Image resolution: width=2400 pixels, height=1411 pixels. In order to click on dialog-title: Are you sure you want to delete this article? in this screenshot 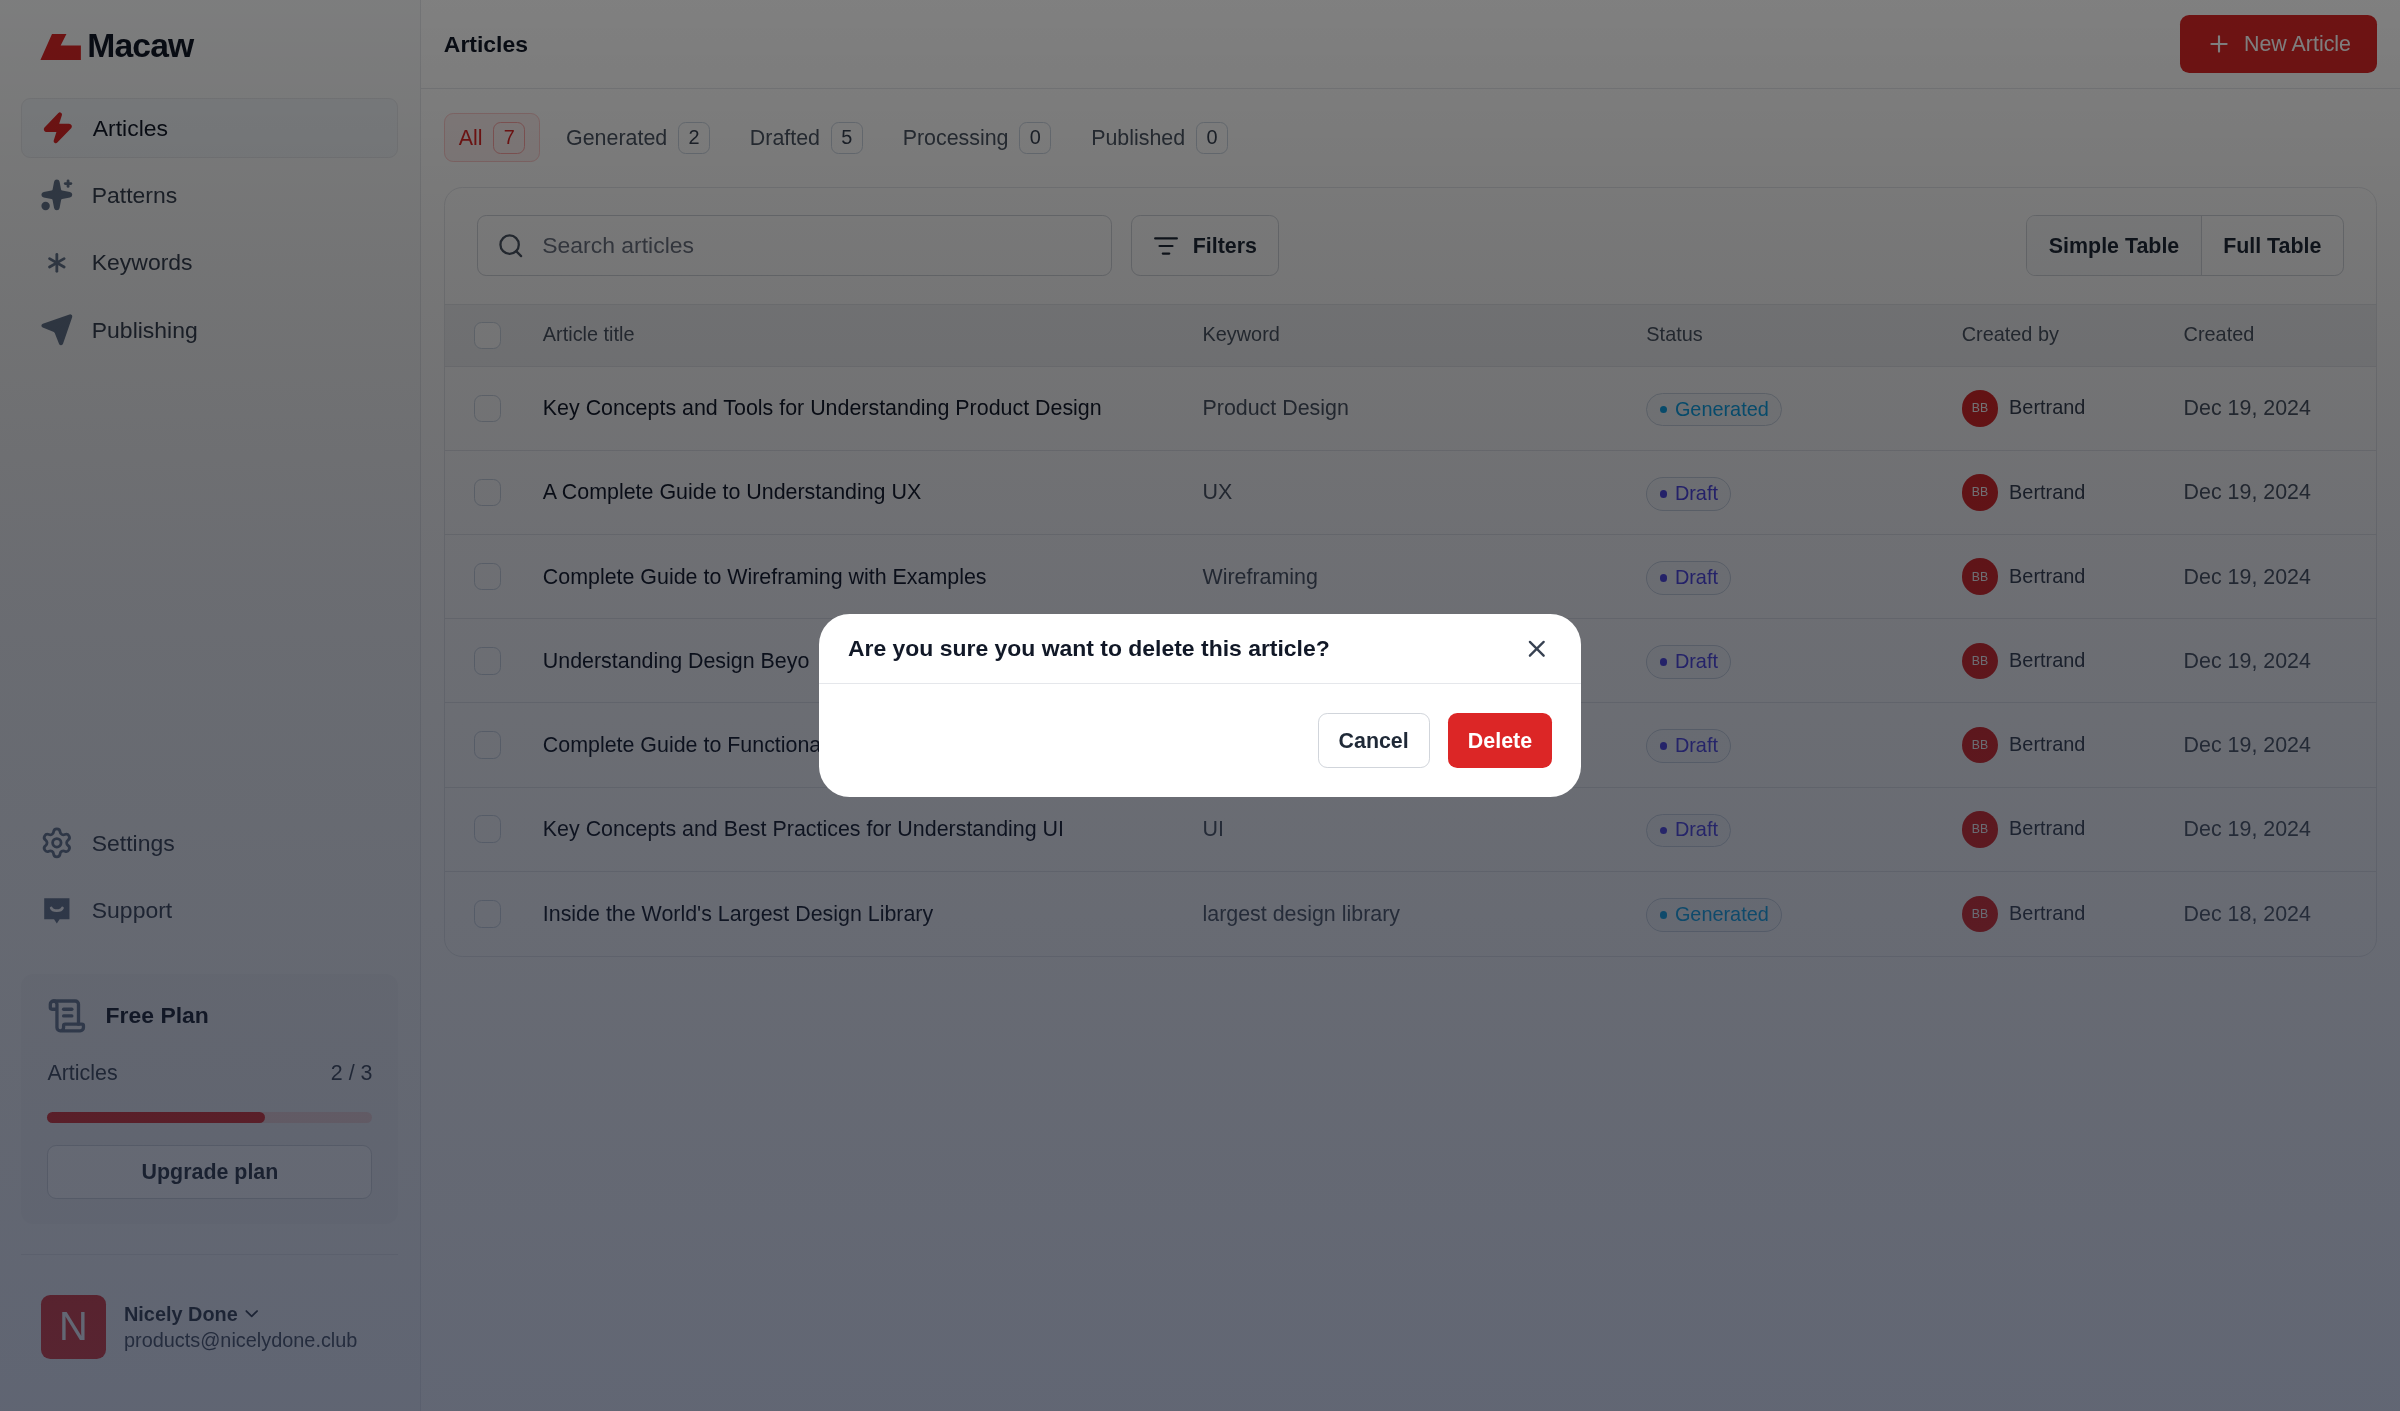, I will do `click(1088, 649)`.